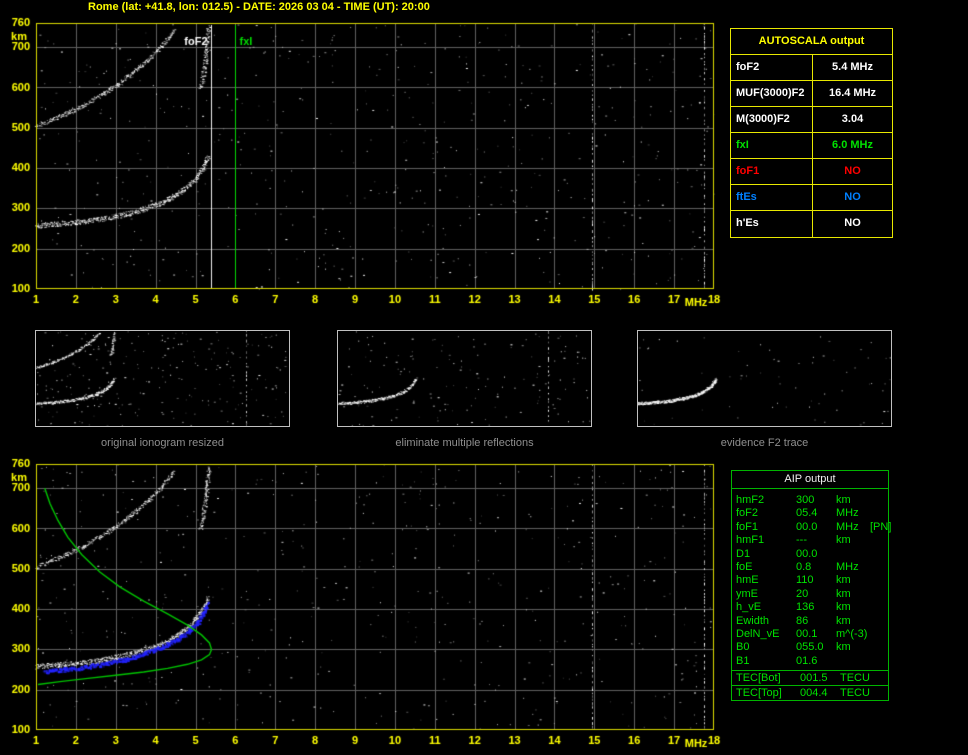 The image size is (968, 755). I want to click on aip-unit-deln-ve: m^(-3), so click(852, 634).